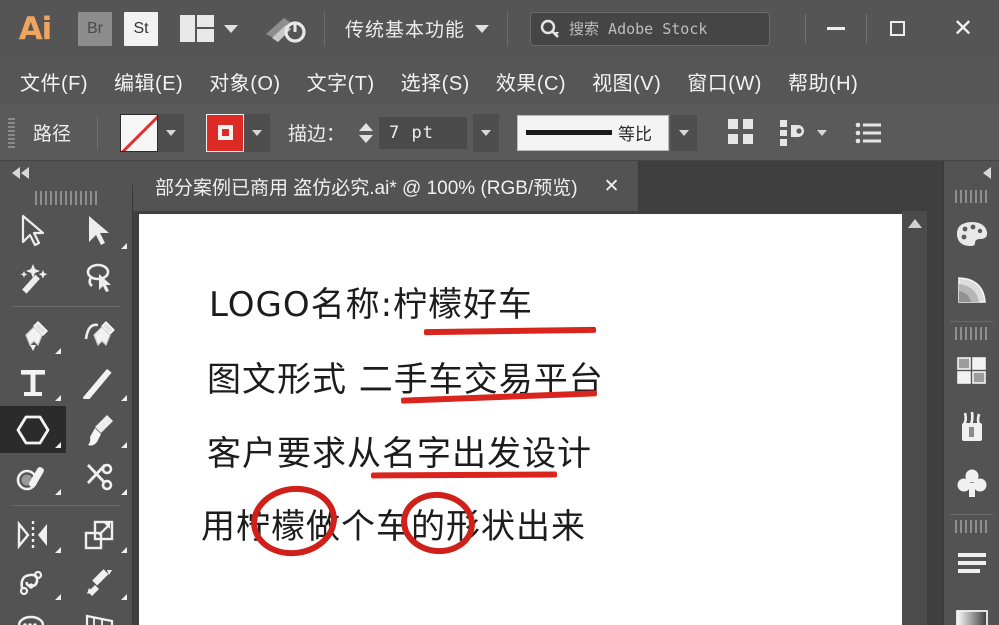  Describe the element at coordinates (33, 382) in the screenshot. I see `type-tool` at that location.